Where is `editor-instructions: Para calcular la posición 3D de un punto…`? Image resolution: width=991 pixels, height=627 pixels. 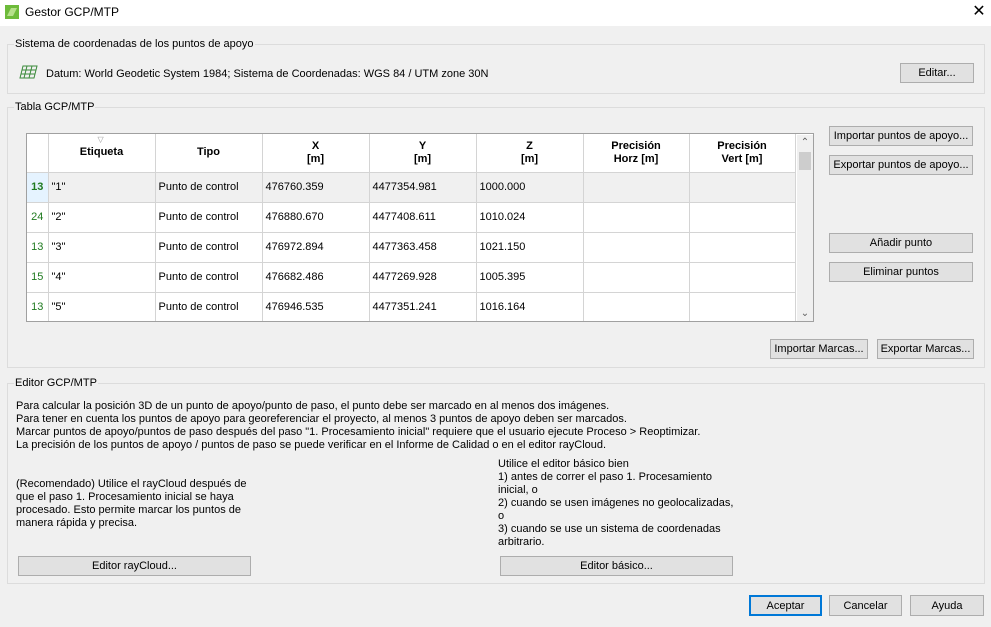 editor-instructions: Para calcular la posición 3D de un punto… is located at coordinates (358, 425).